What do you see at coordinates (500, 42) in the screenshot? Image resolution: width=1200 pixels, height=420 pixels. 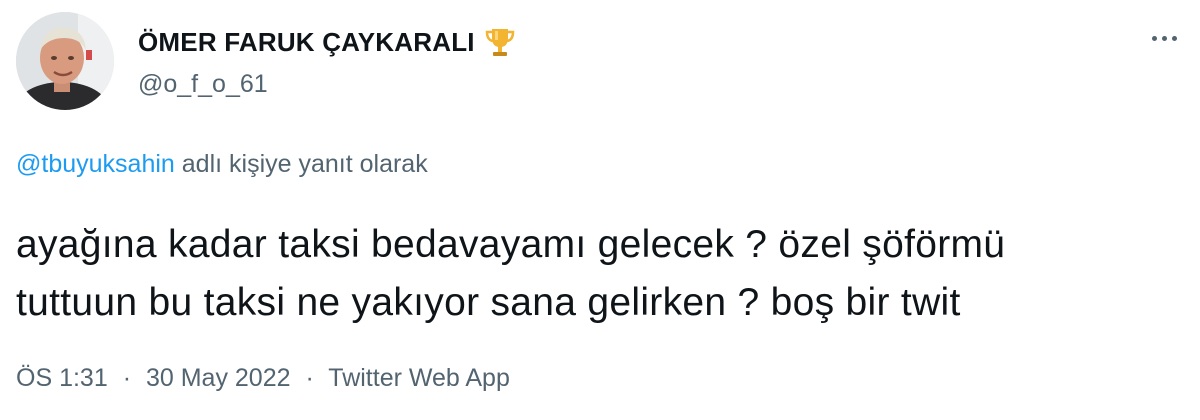 I see `trophy-icon` at bounding box center [500, 42].